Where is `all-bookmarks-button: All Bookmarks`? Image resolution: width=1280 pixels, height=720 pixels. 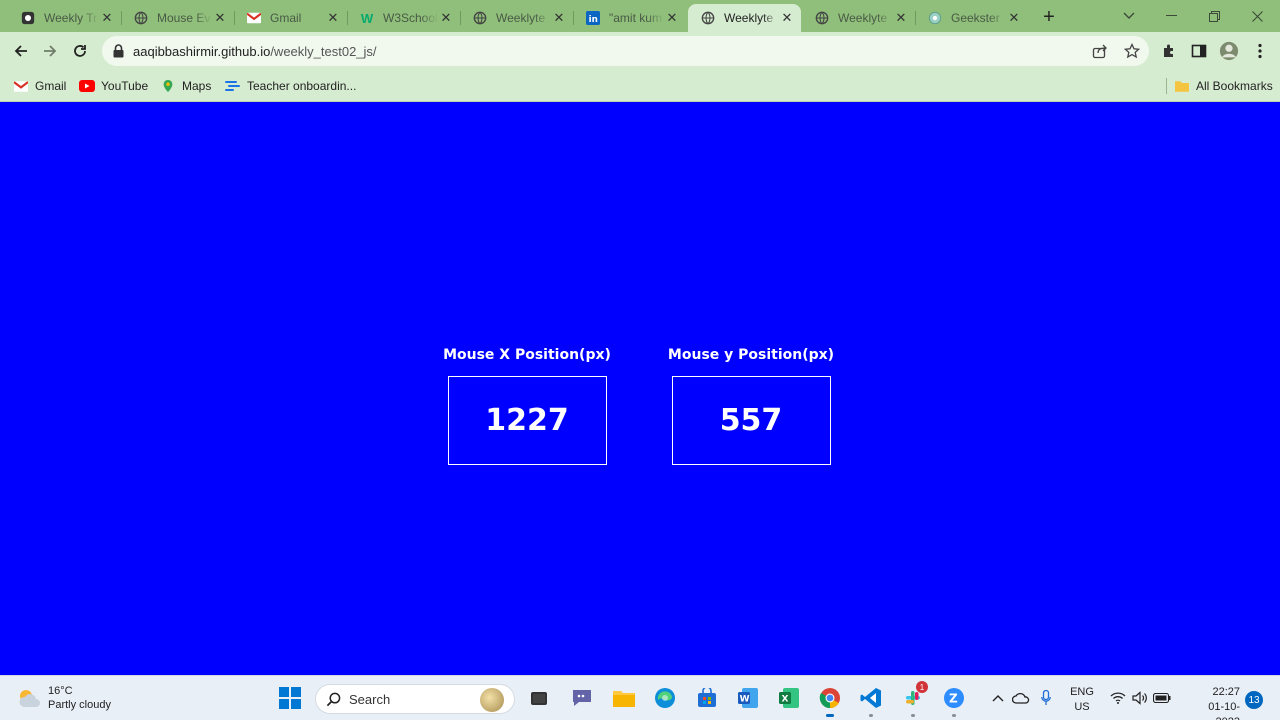
all-bookmarks-button: All Bookmarks is located at coordinates (1223, 86).